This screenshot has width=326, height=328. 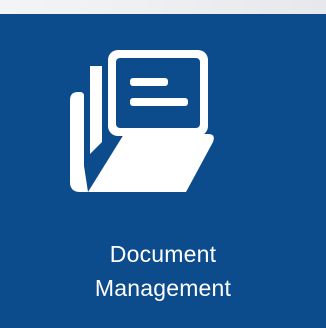 What do you see at coordinates (163, 254) in the screenshot?
I see `tile-label-line1: Document` at bounding box center [163, 254].